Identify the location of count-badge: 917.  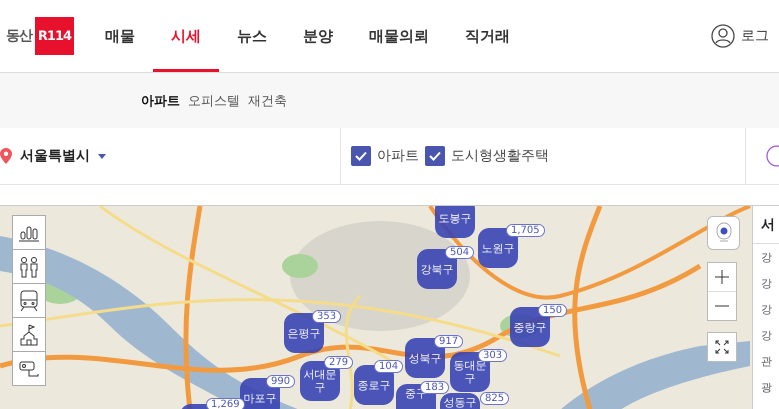
(449, 341).